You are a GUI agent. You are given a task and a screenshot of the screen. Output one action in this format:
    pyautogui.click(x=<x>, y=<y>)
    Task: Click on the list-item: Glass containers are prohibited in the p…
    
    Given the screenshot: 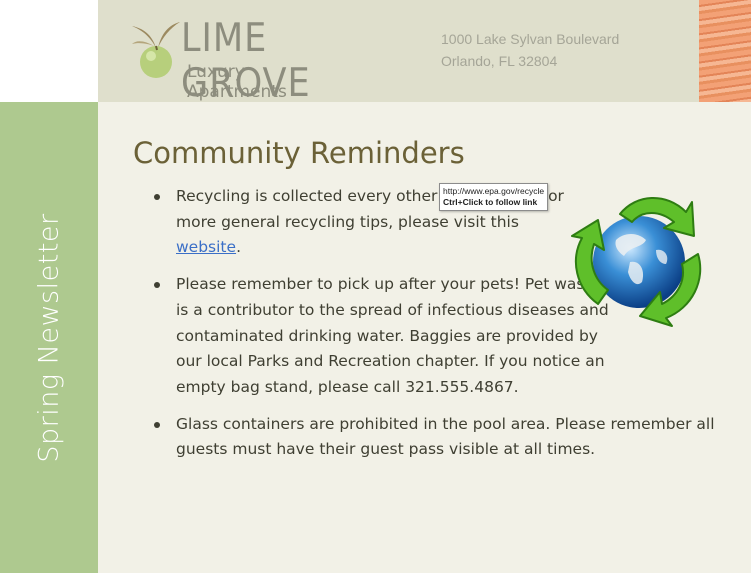 What is the action you would take?
    pyautogui.click(x=432, y=437)
    